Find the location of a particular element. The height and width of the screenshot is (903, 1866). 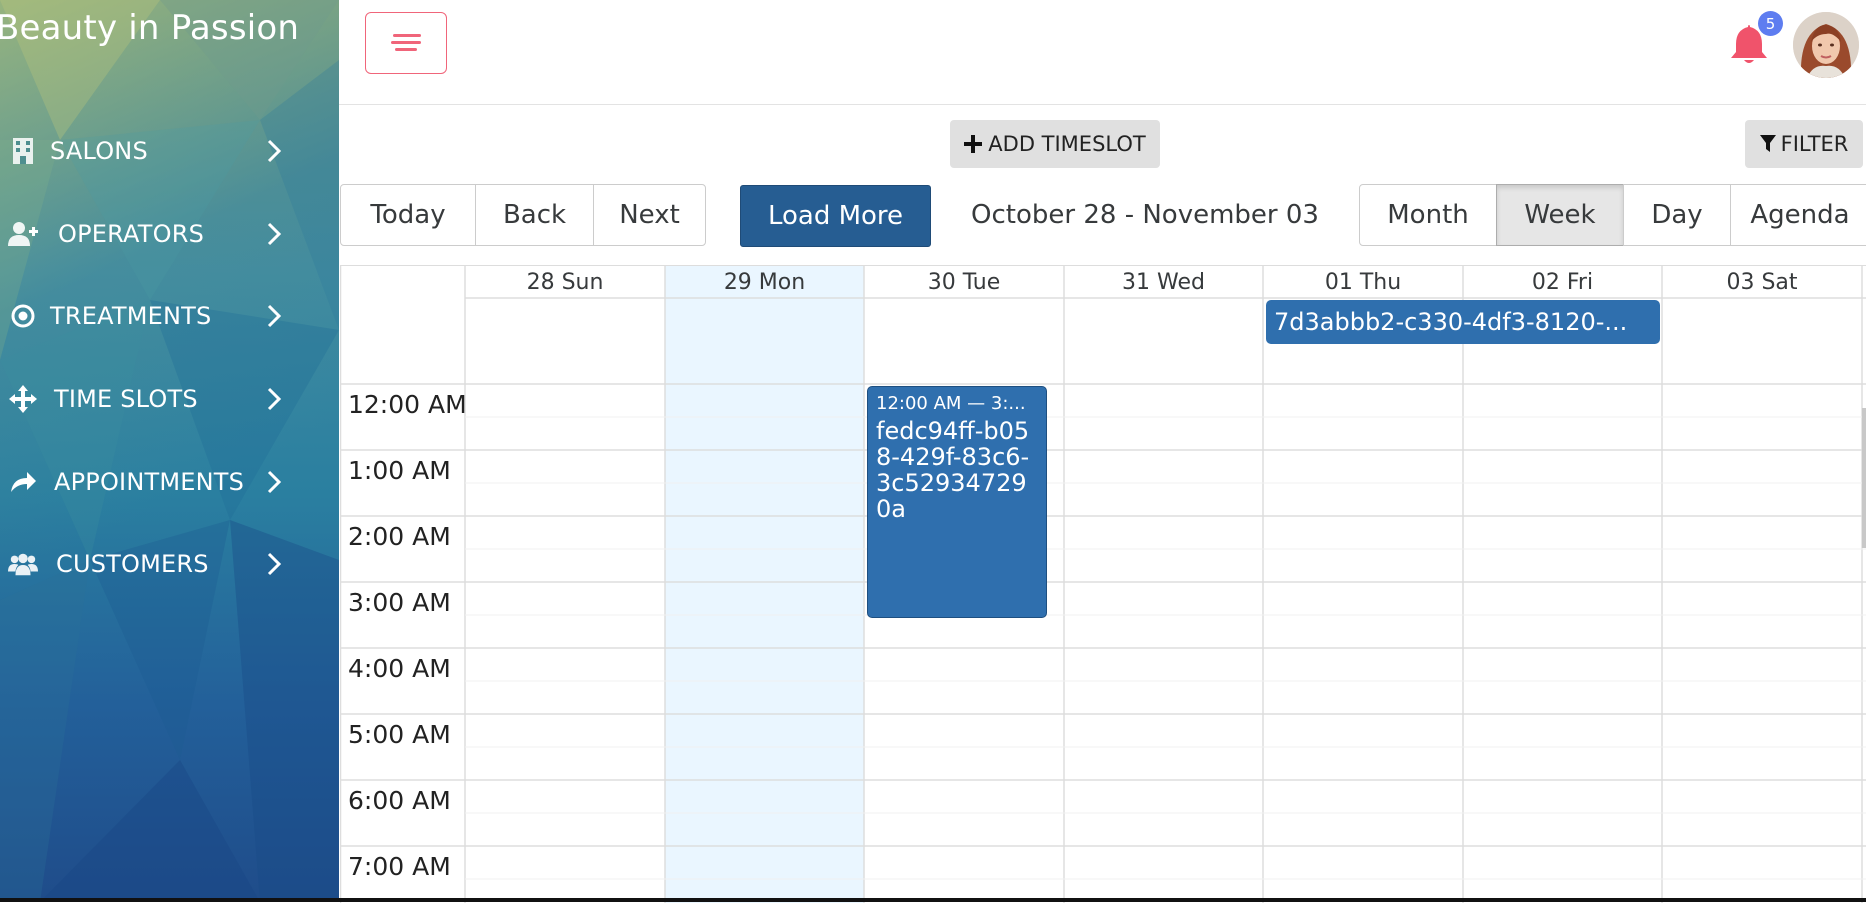

add-timeslot-button: ADD TIMESLOT is located at coordinates (1055, 144).